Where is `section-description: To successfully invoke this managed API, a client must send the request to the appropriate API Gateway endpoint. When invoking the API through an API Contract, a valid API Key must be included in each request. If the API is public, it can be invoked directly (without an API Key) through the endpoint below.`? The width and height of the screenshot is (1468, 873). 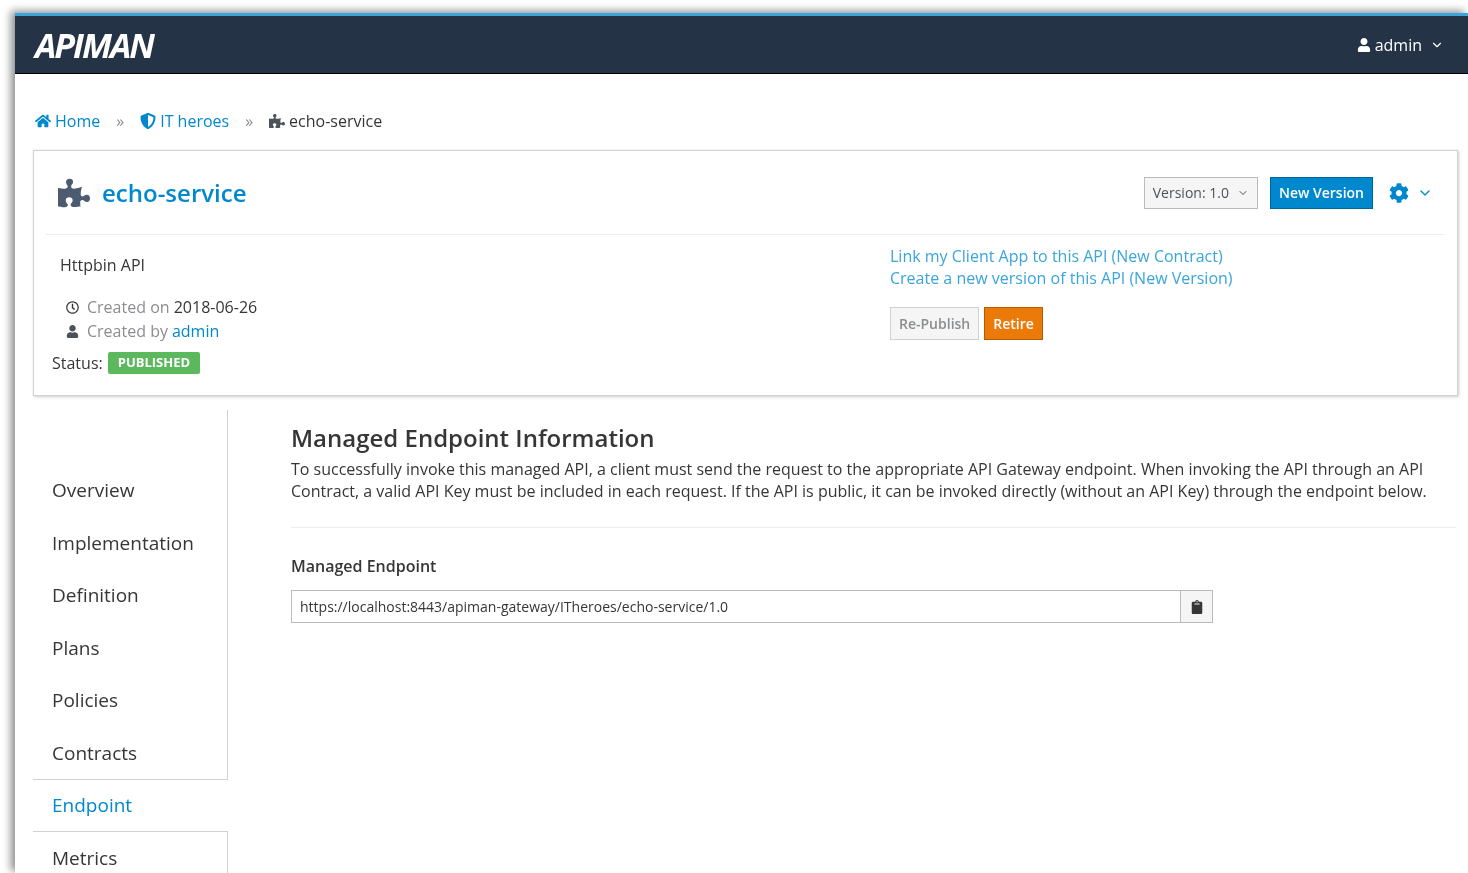 section-description: To successfully invoke this managed API, a client must send the request to the appropriate API Gateway endpoint. When invoking the API through an API Contract, a valid API Key must be included in each request. If the API is public, it can be invoked directly (without an API Key) through the endpoint below. is located at coordinates (873, 493).